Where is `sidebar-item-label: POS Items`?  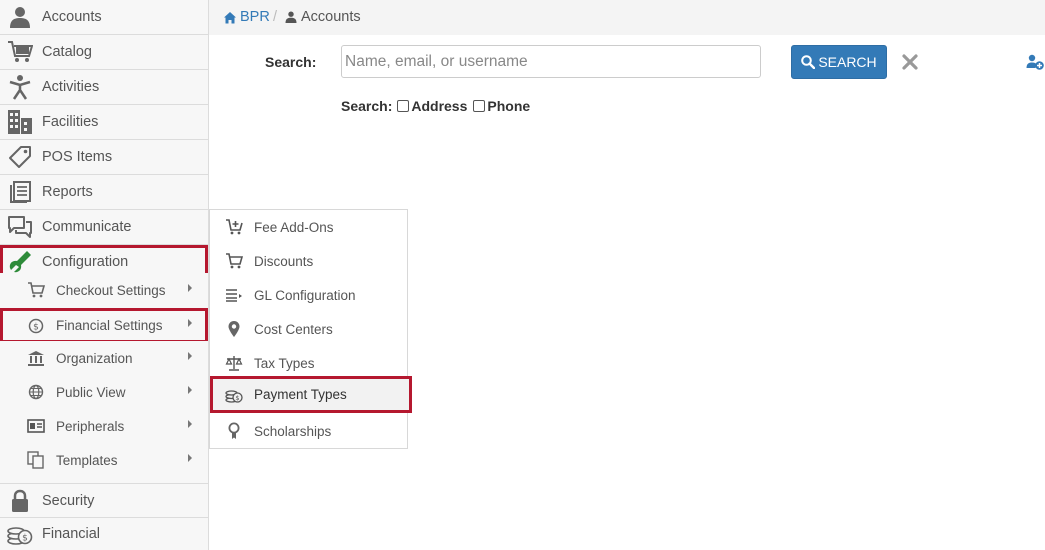
sidebar-item-label: POS Items is located at coordinates (77, 157).